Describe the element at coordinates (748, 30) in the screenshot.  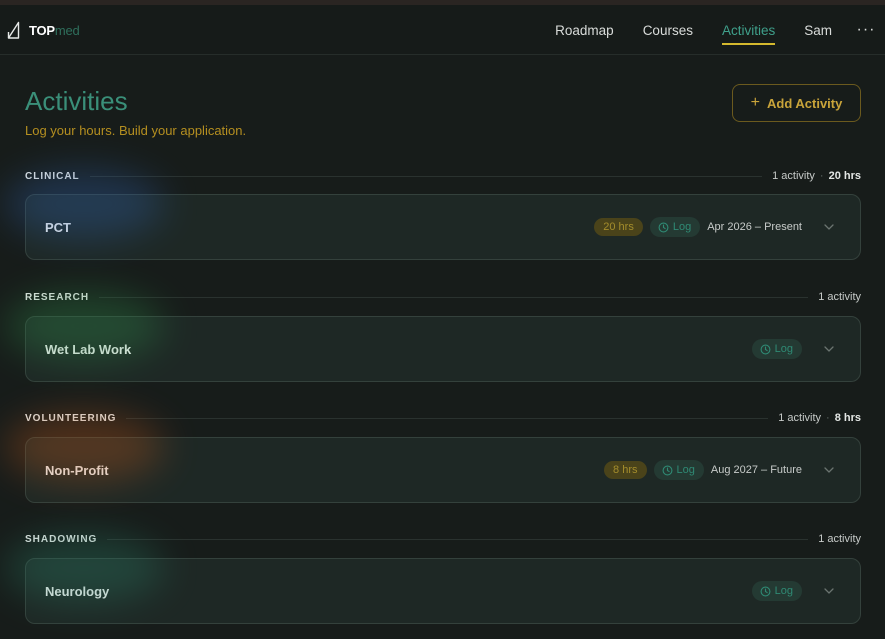
I see `nav-activities: Activities` at that location.